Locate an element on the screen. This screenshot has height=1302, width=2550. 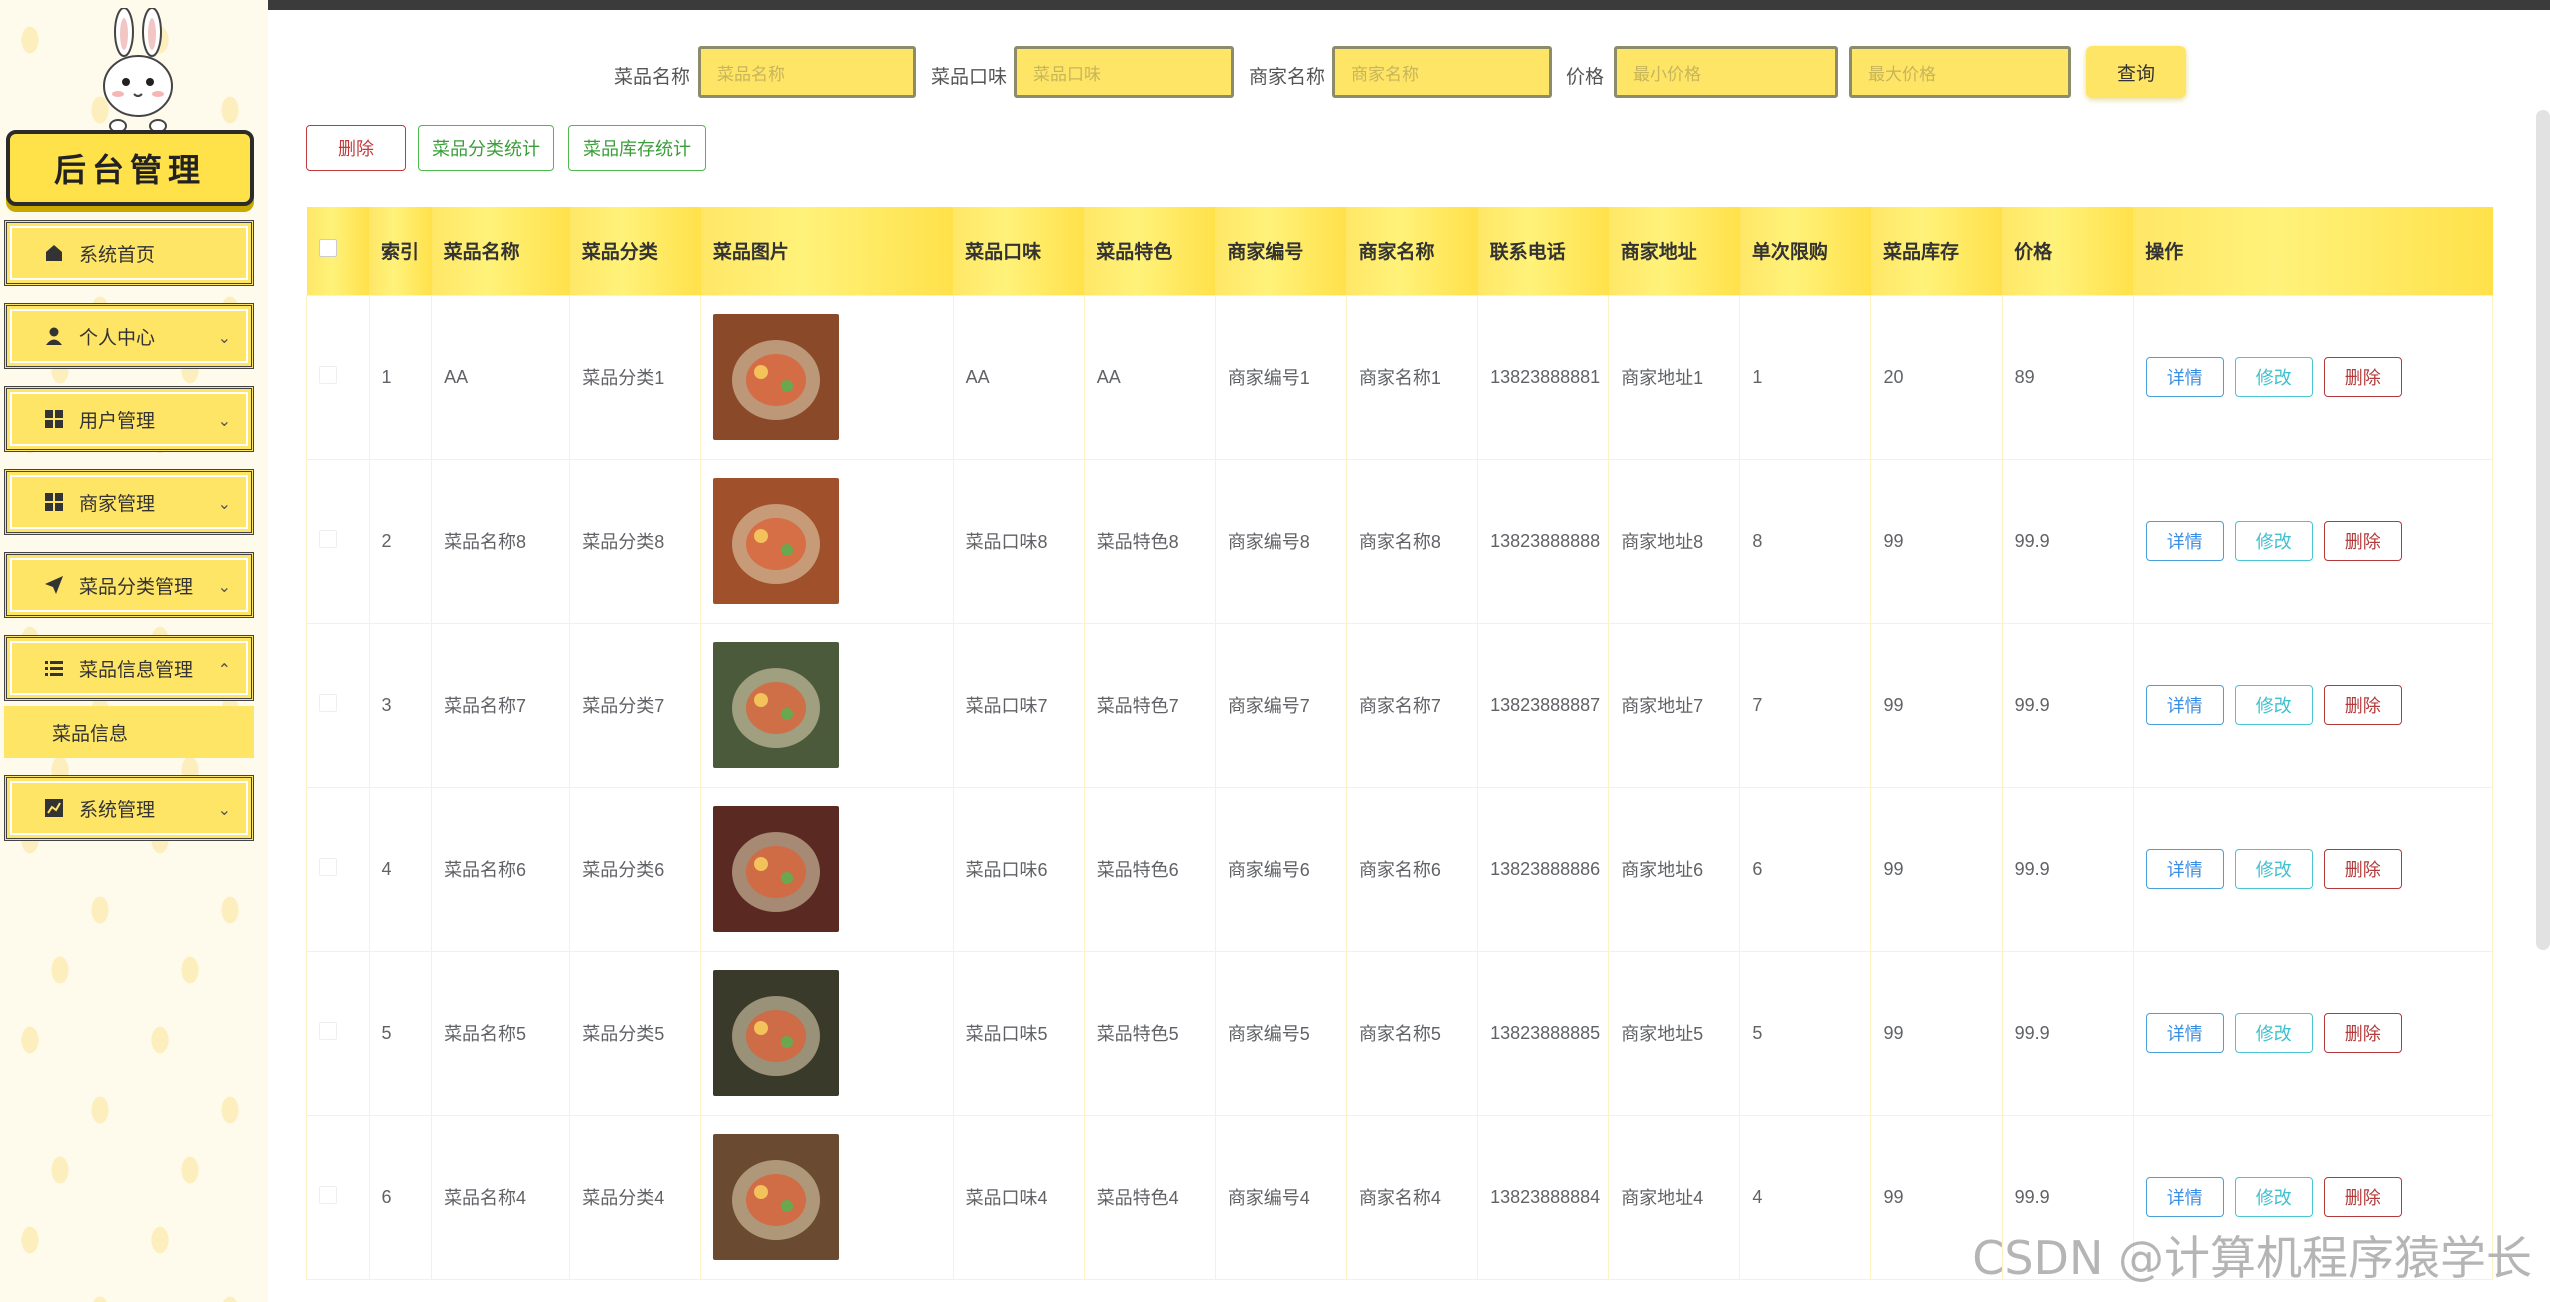
merchant-address-cell: 商家地址5 is located at coordinates (1674, 1033).